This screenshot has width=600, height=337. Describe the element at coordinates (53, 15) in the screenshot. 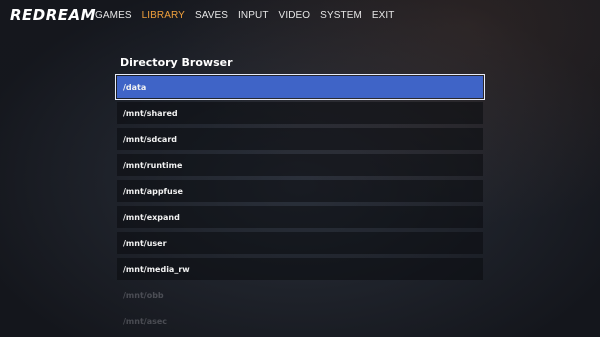

I see `app-logo: REDREAM` at that location.